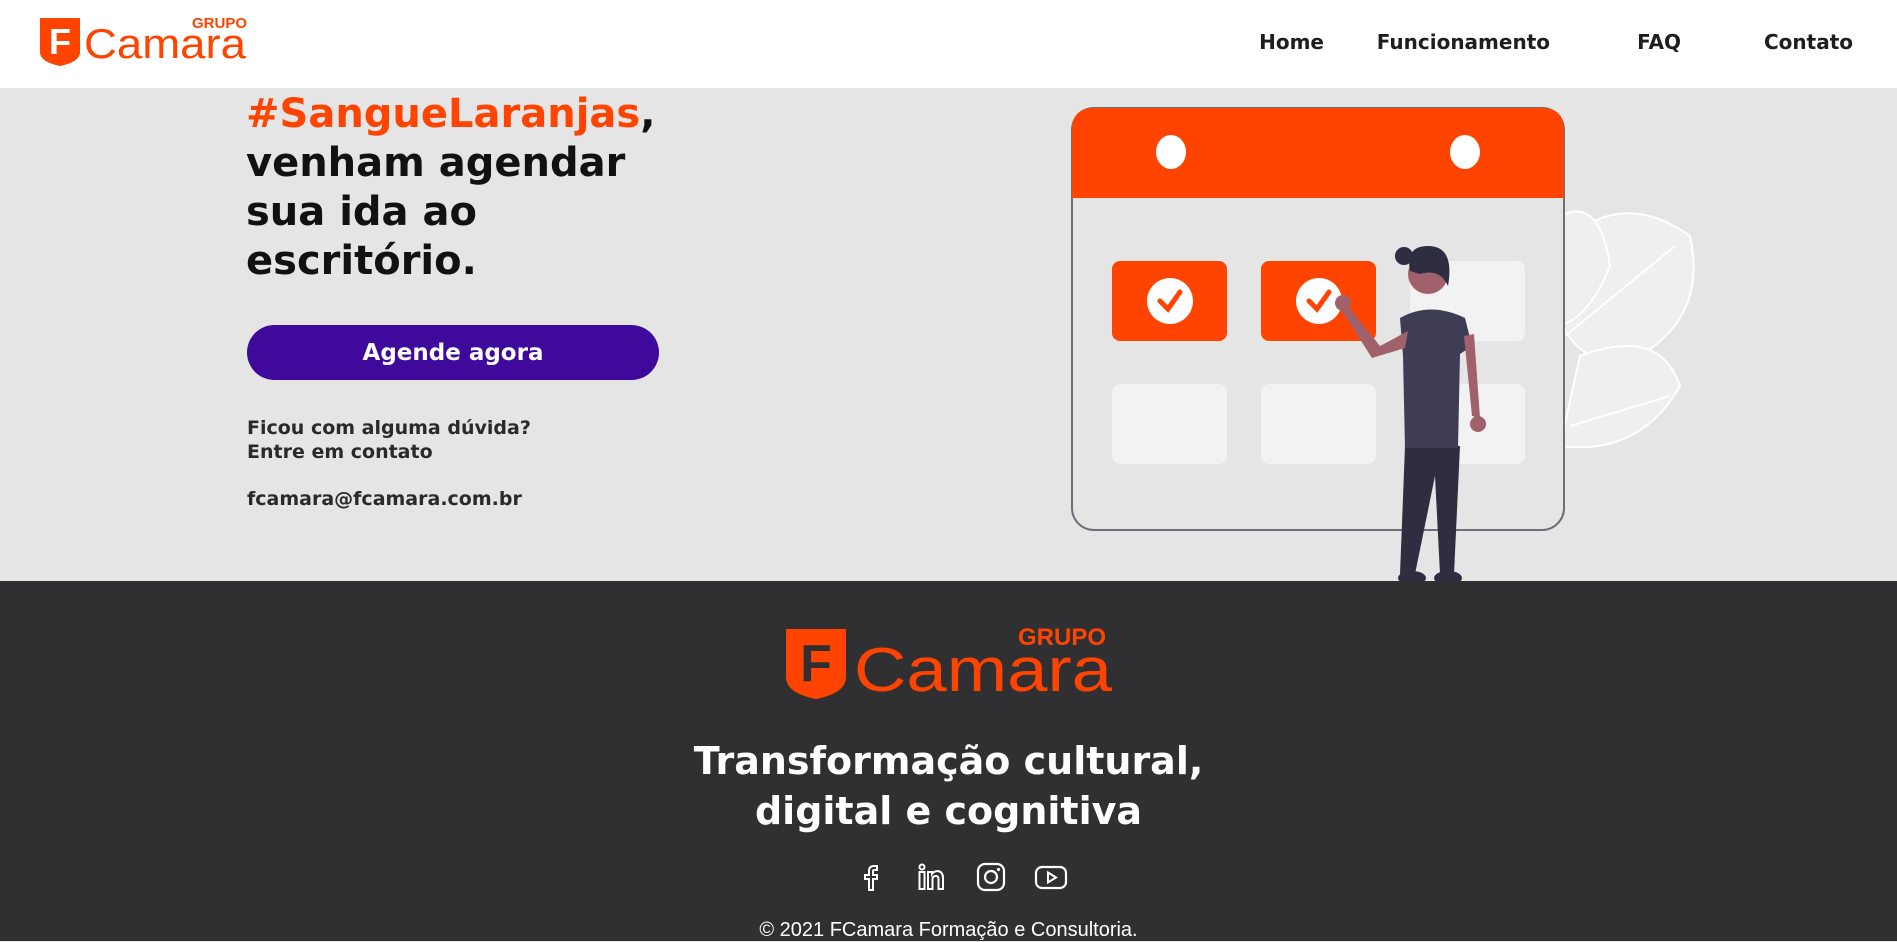  What do you see at coordinates (991, 877) in the screenshot?
I see `instagram-icon` at bounding box center [991, 877].